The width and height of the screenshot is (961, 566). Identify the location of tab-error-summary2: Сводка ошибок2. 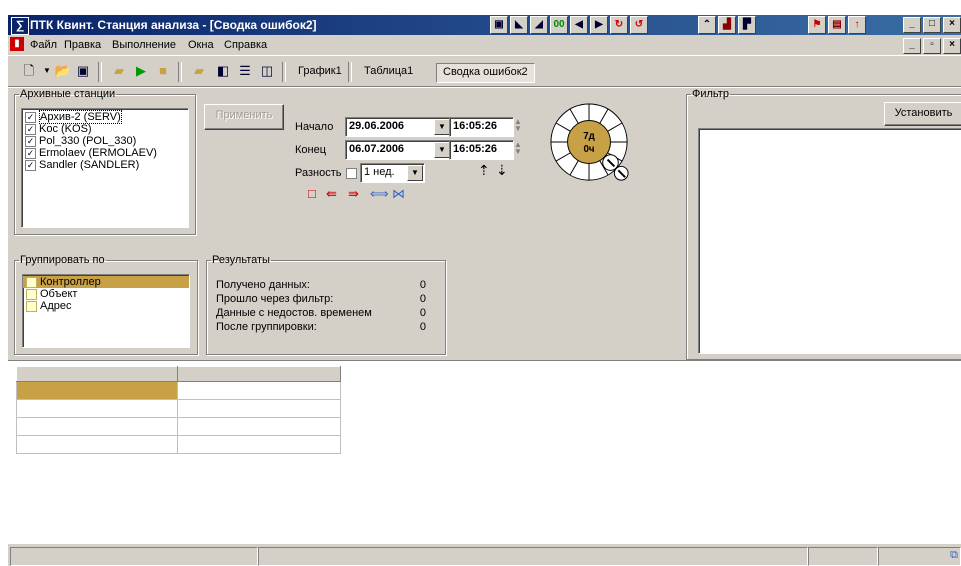
(485, 73).